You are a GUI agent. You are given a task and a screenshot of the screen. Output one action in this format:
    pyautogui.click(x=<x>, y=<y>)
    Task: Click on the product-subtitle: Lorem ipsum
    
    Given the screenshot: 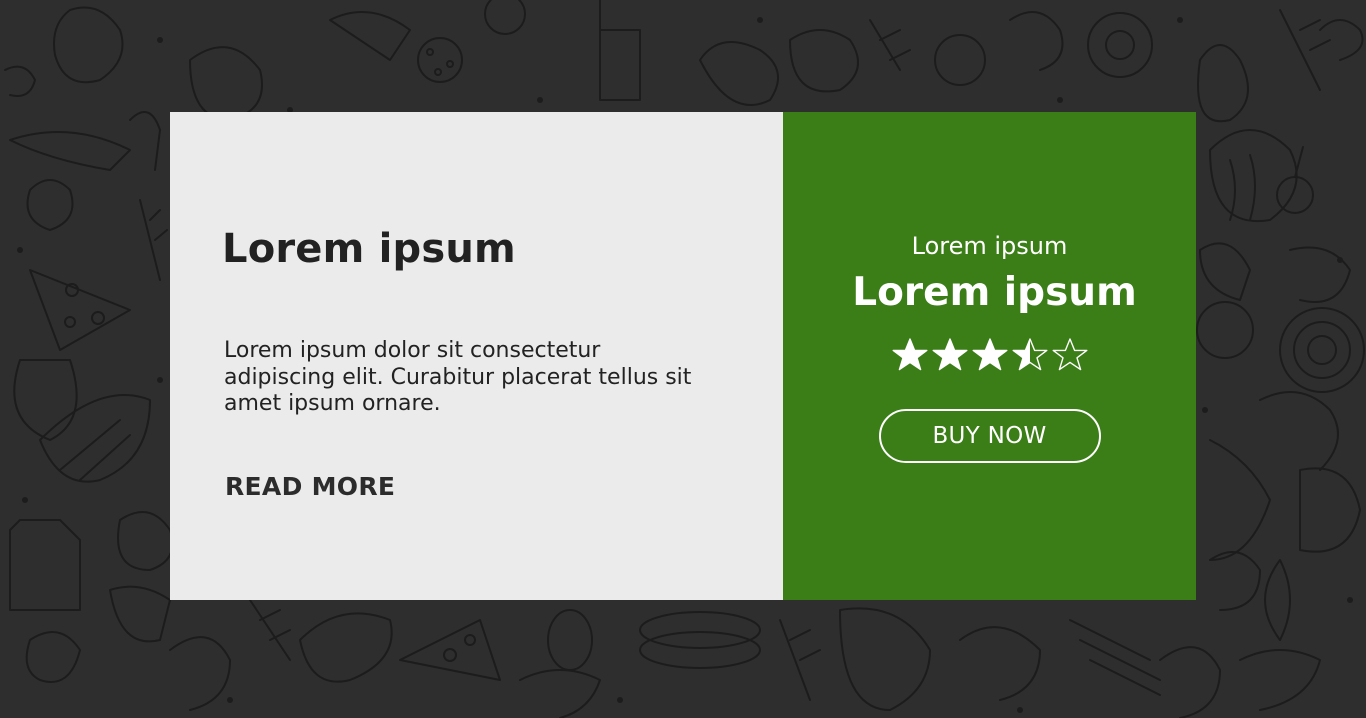 What is the action you would take?
    pyautogui.click(x=989, y=246)
    